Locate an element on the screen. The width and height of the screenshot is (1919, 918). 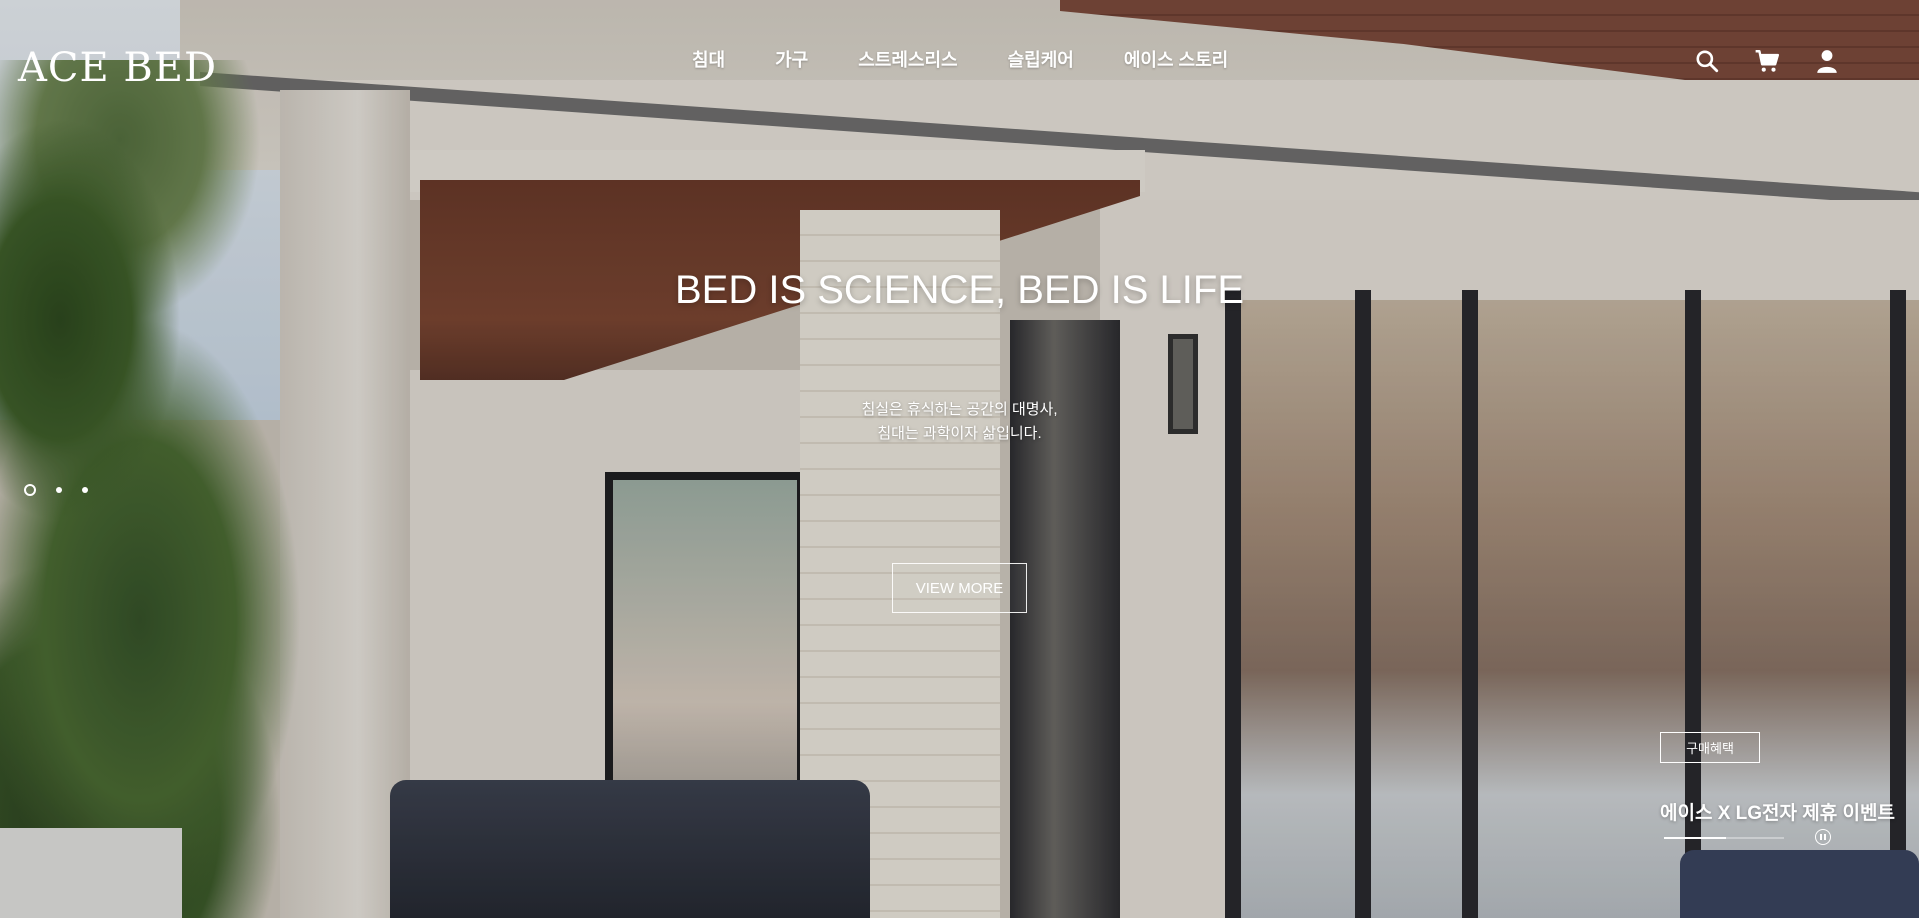
nav-item-bed: 침대 is located at coordinates (708, 59).